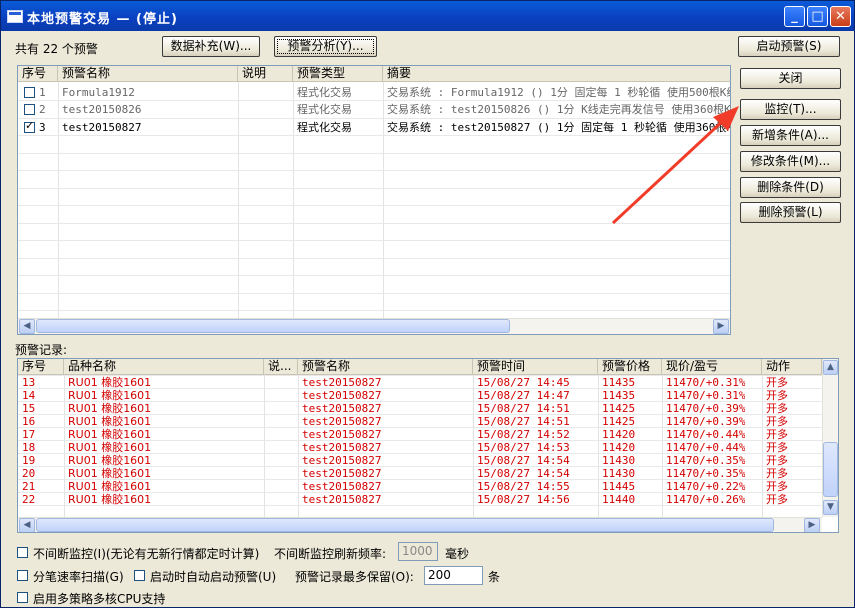  I want to click on row-checkbox-checked, so click(29, 126).